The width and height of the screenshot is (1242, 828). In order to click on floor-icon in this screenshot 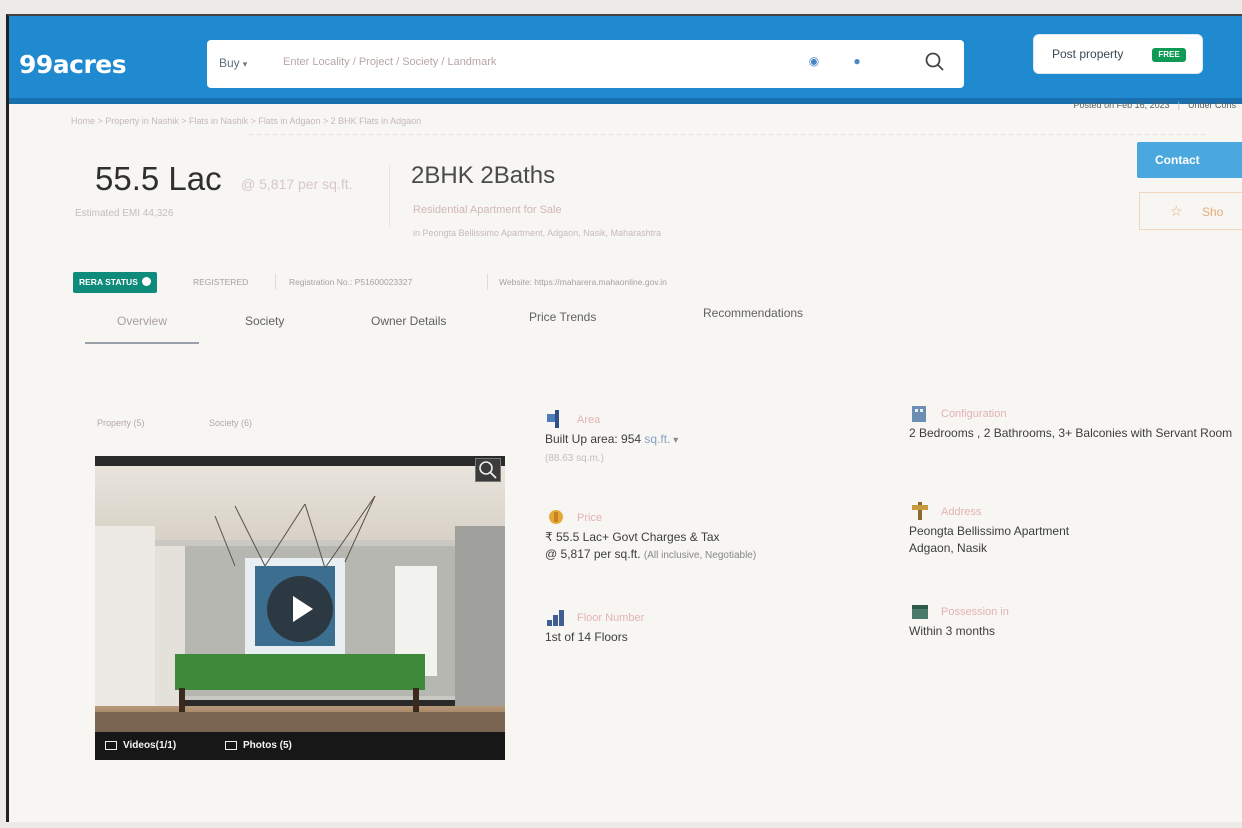, I will do `click(555, 618)`.